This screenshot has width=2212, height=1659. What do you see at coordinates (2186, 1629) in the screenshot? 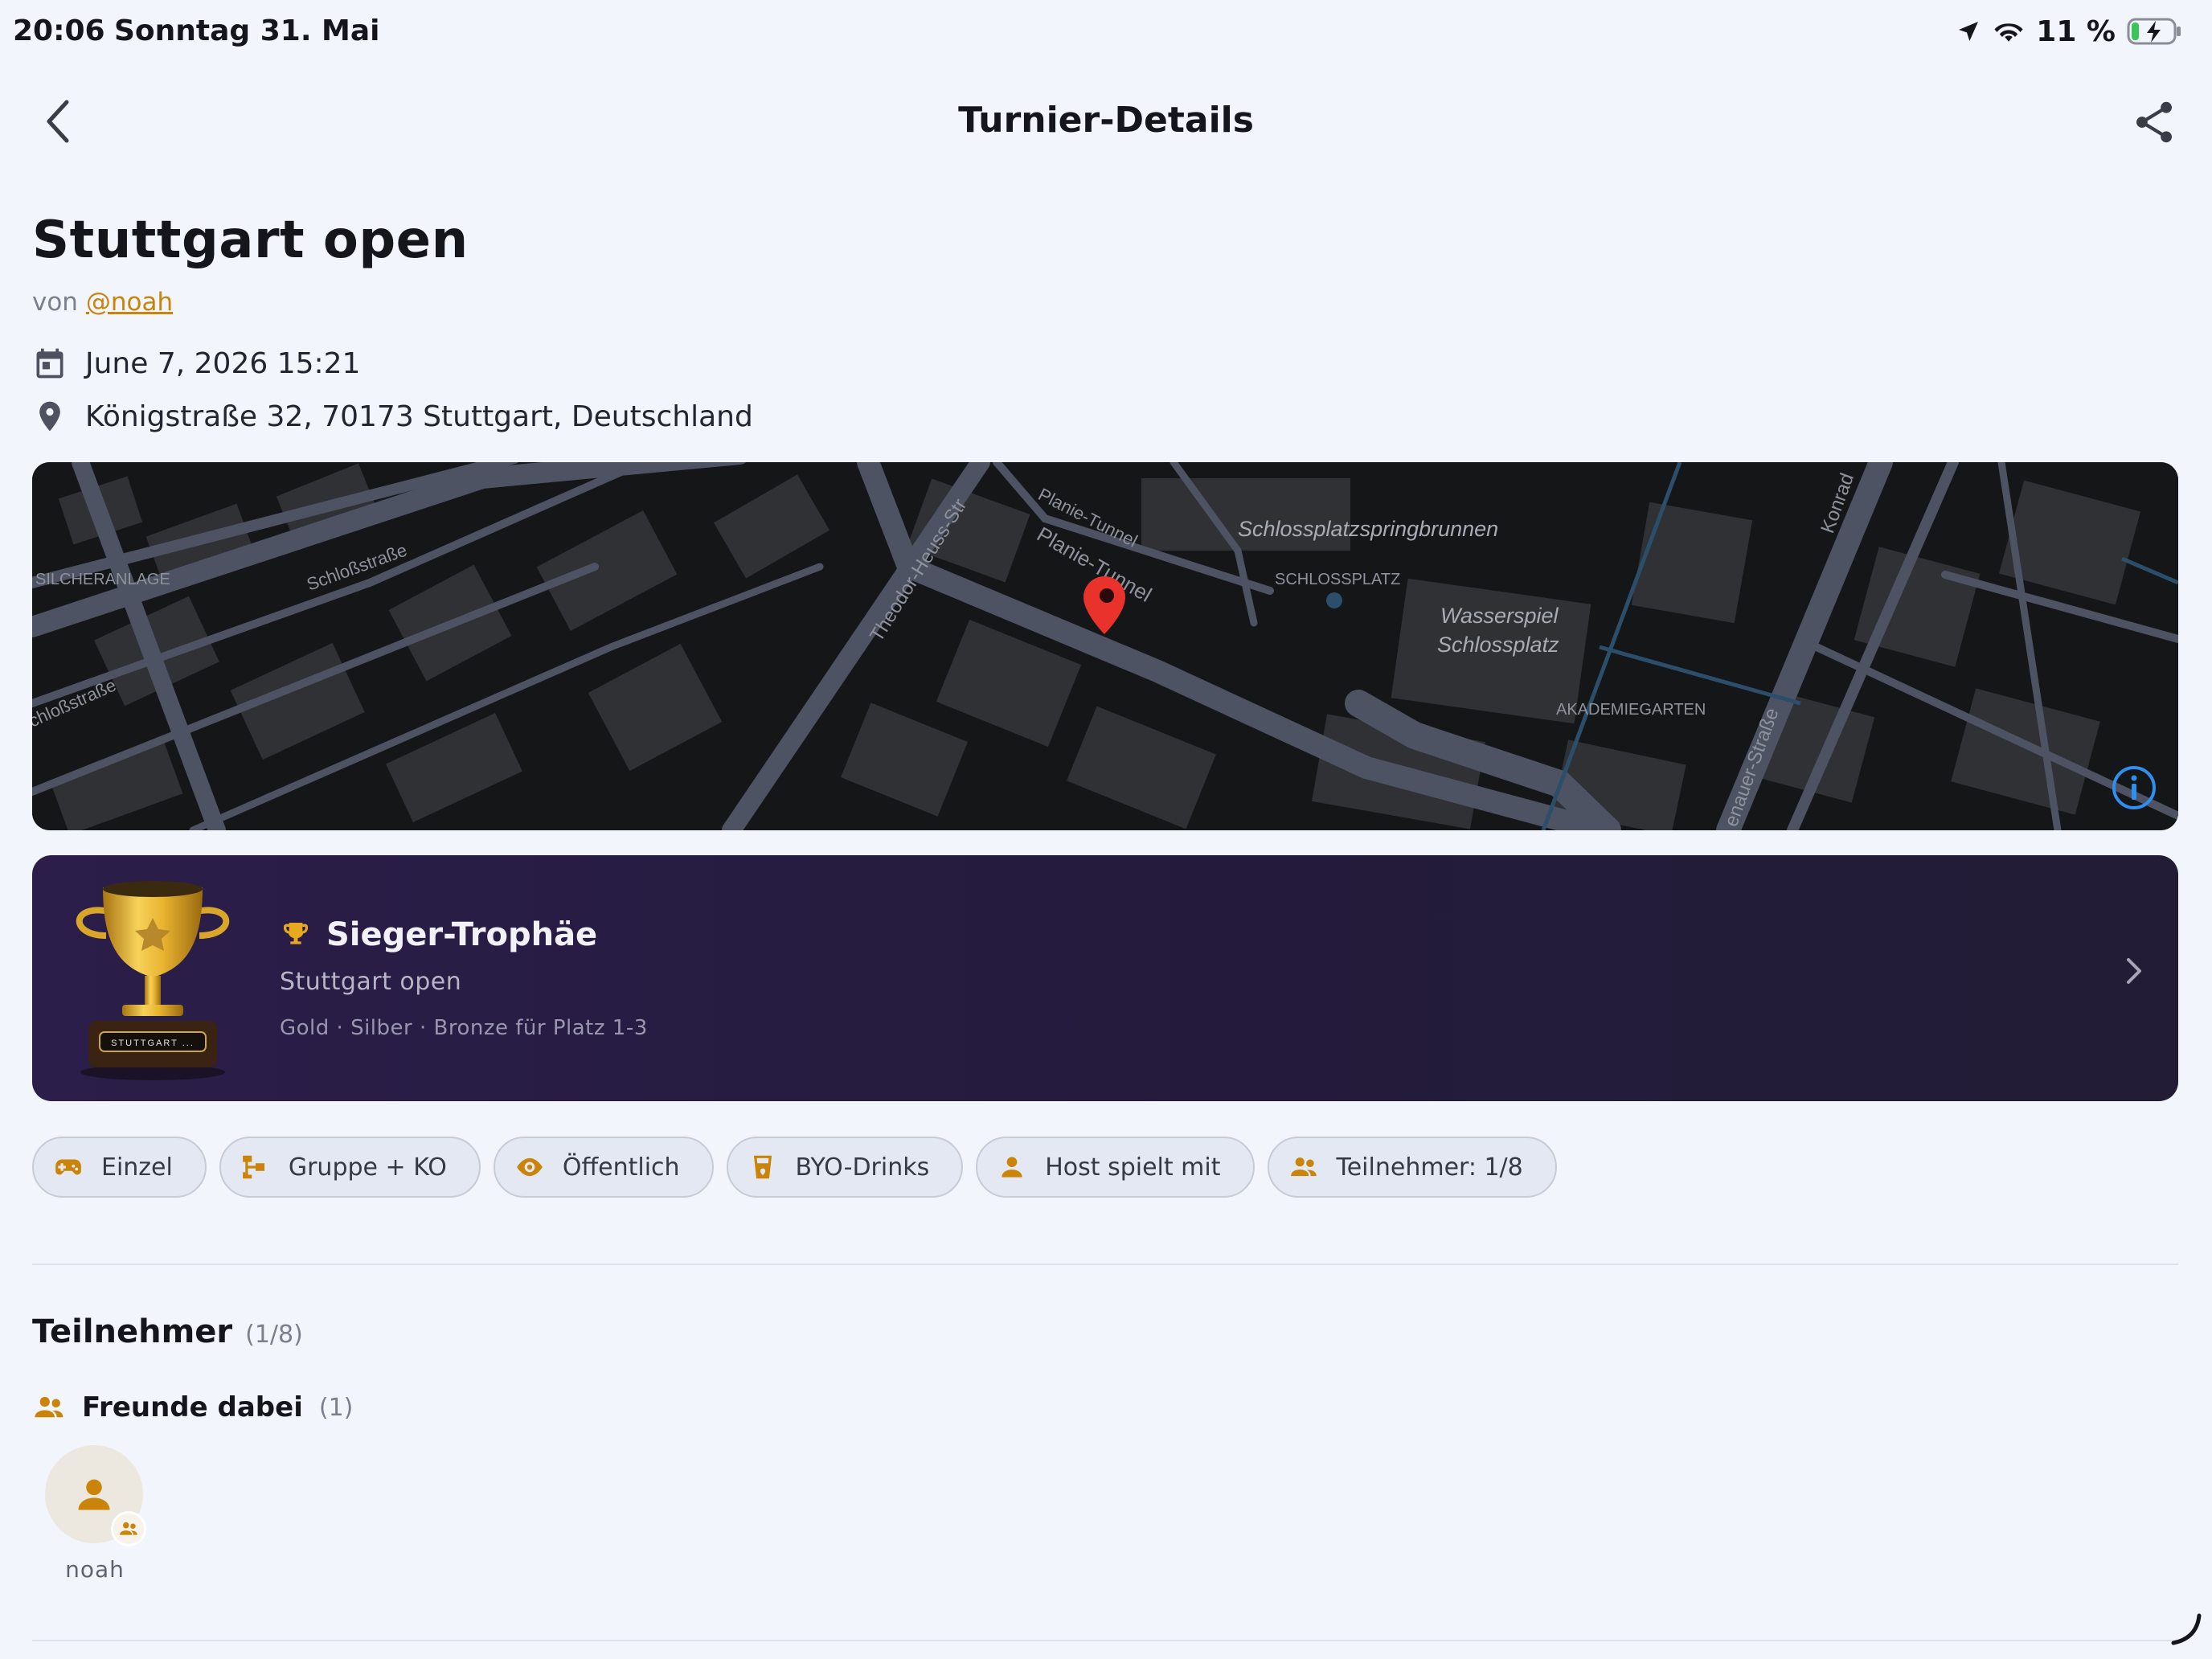
I see `scroll-indicator-icon` at bounding box center [2186, 1629].